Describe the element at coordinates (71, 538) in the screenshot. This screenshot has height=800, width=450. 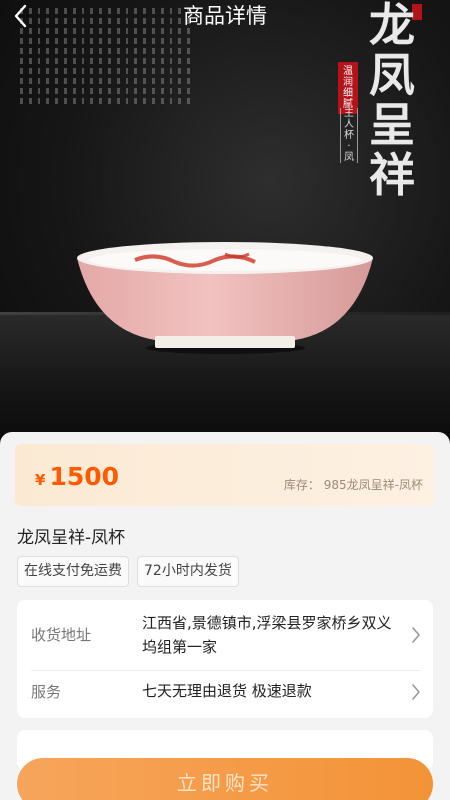
I see `product-name: 龙凤呈祥-凤杯` at that location.